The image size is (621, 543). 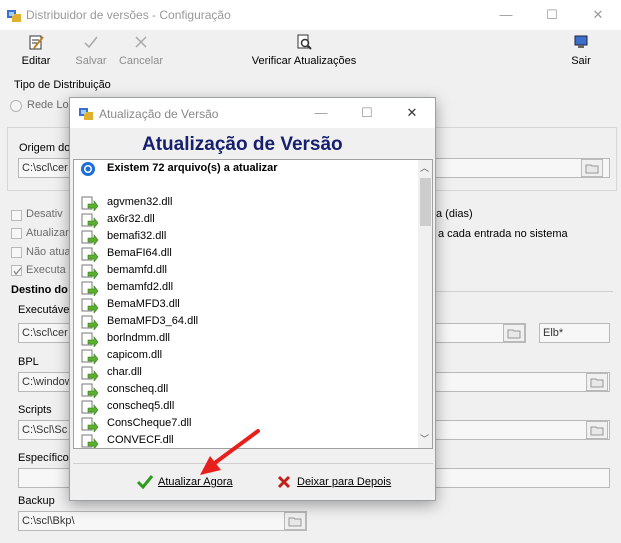 I want to click on count-text: Existem 72 arquivo(s) a atualizar, so click(x=192, y=168).